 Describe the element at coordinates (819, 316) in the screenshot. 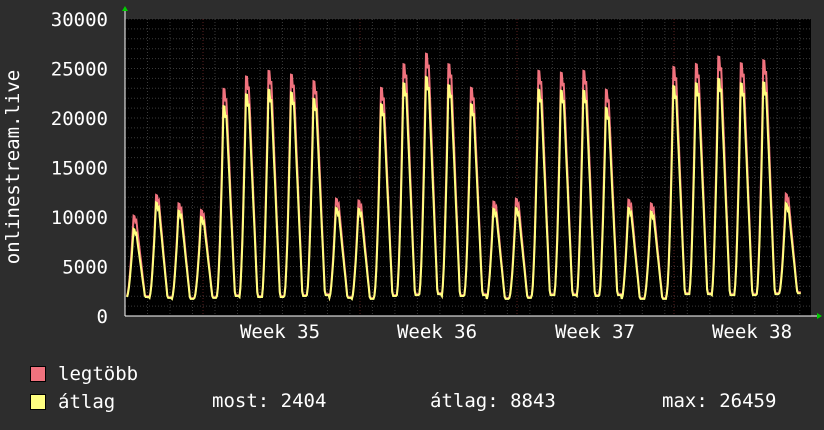

I see `x-axis-arrow-icon` at that location.